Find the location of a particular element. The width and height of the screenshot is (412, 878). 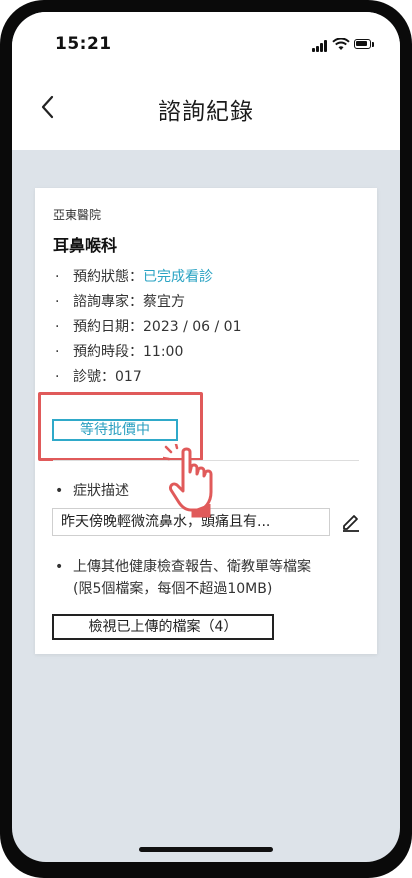

status-value: 已完成看診 is located at coordinates (178, 277).